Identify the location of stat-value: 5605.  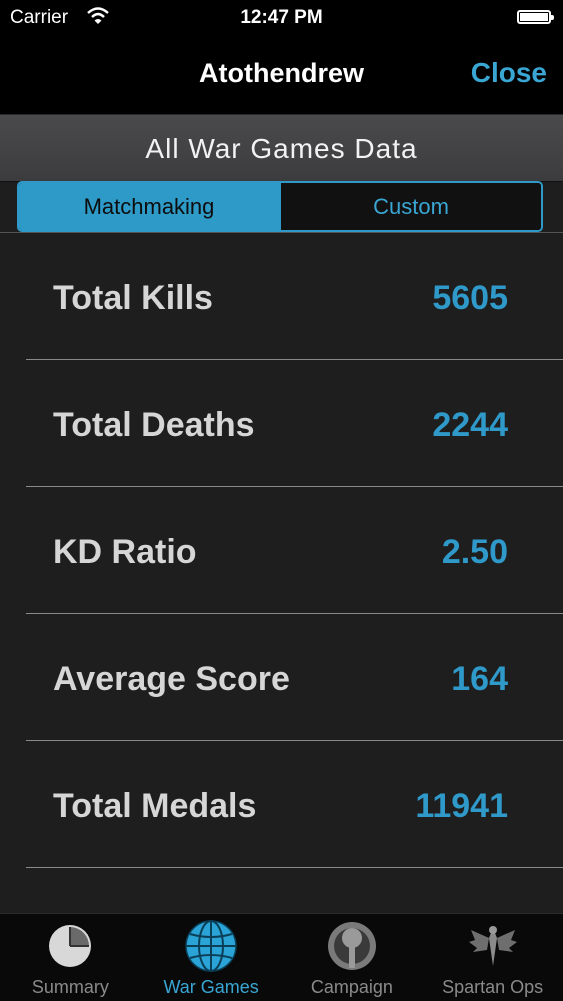
(470, 298).